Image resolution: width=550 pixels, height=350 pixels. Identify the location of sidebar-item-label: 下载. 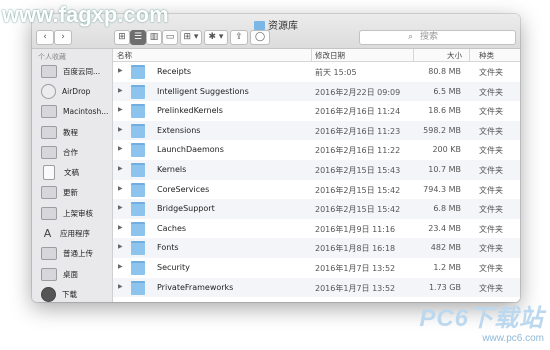
(69, 294).